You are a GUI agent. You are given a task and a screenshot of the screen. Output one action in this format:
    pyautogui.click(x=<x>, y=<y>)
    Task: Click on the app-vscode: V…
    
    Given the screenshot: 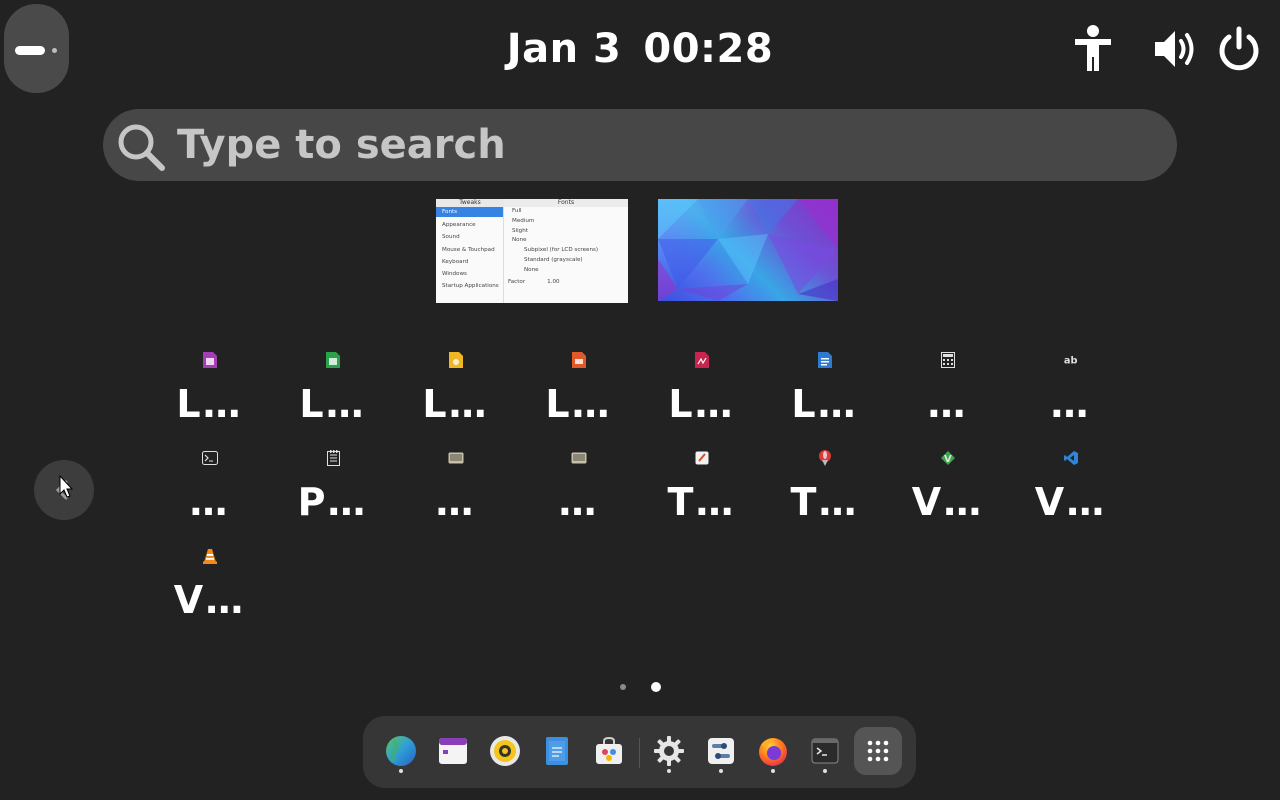 What is the action you would take?
    pyautogui.click(x=1070, y=491)
    